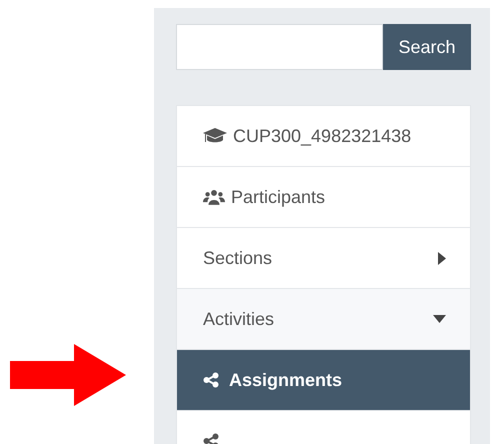  I want to click on users-icon, so click(214, 197).